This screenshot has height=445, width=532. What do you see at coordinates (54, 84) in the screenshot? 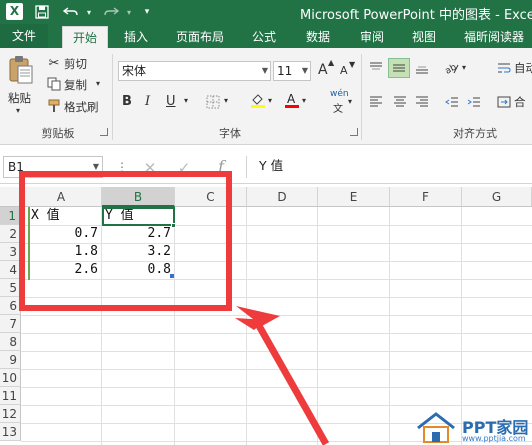
I see `copy-icon` at bounding box center [54, 84].